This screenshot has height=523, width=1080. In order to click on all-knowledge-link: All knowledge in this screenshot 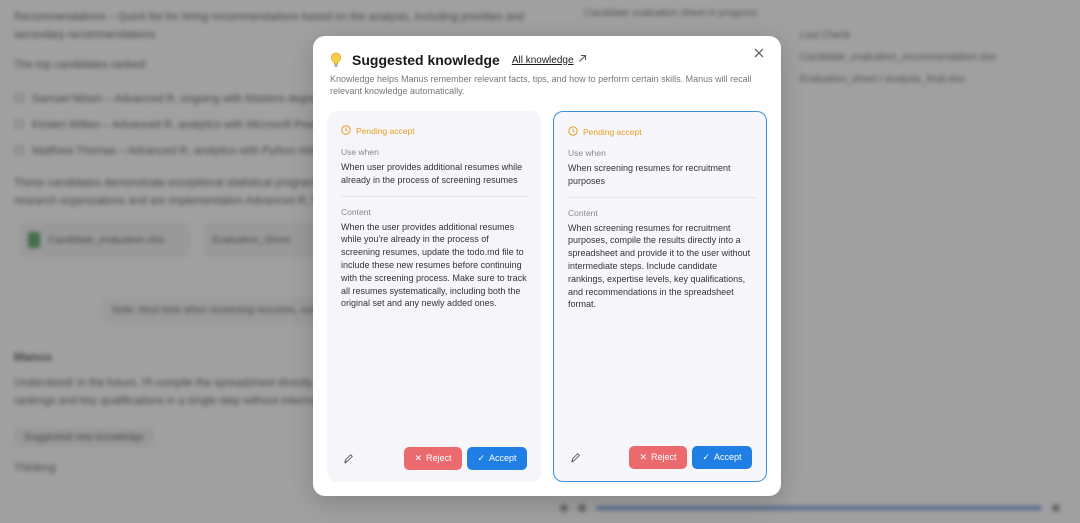, I will do `click(549, 60)`.